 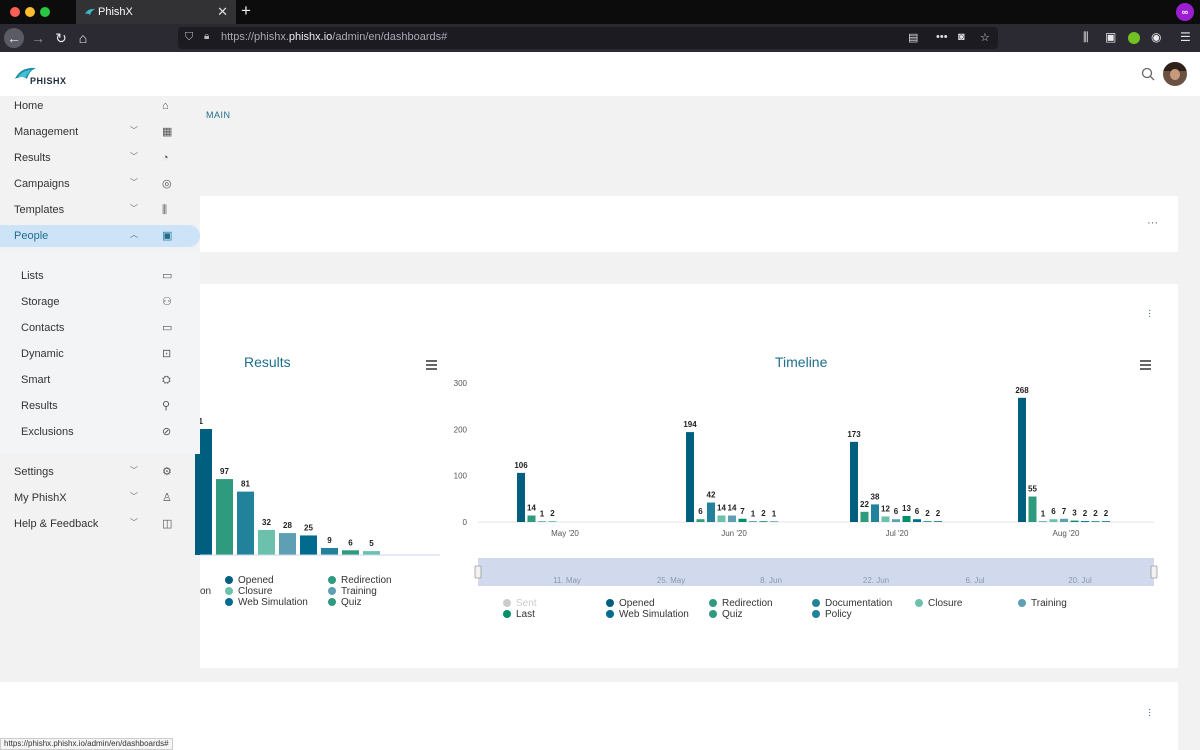 What do you see at coordinates (100, 406) in the screenshot?
I see `sidebar-item-results: Results ⚲` at bounding box center [100, 406].